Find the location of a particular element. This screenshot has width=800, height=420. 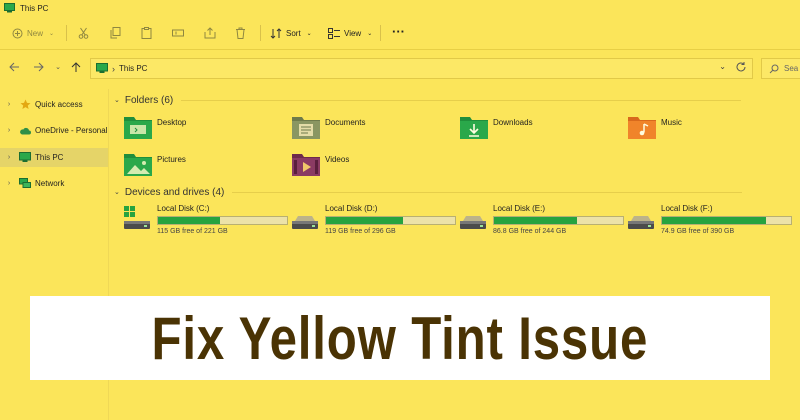

drive-d: Local Disk (D:) 119 GB free of 296 GB is located at coordinates (373, 222).